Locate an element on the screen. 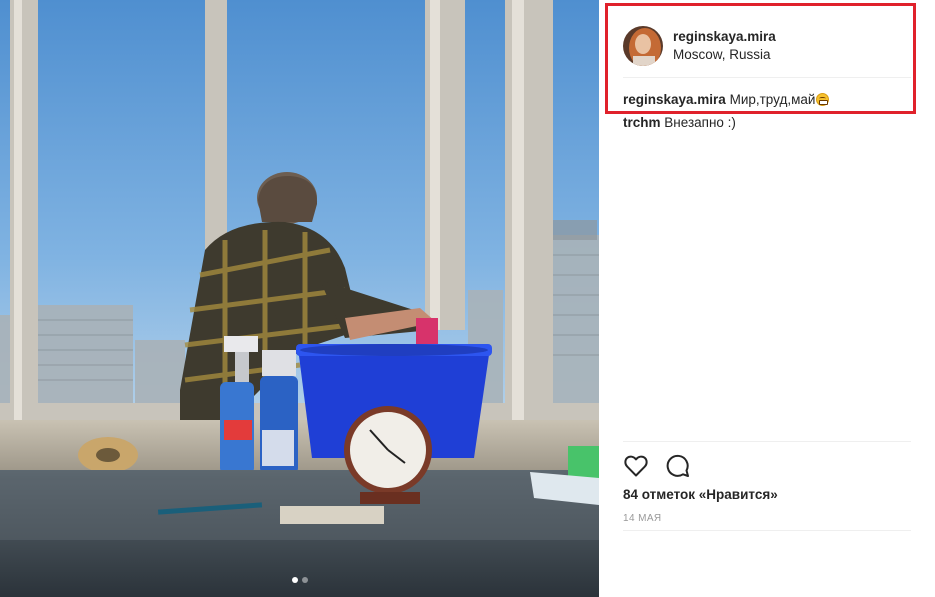 The height and width of the screenshot is (597, 935). likes-count: 84 отметок «Нравится» is located at coordinates (700, 494).